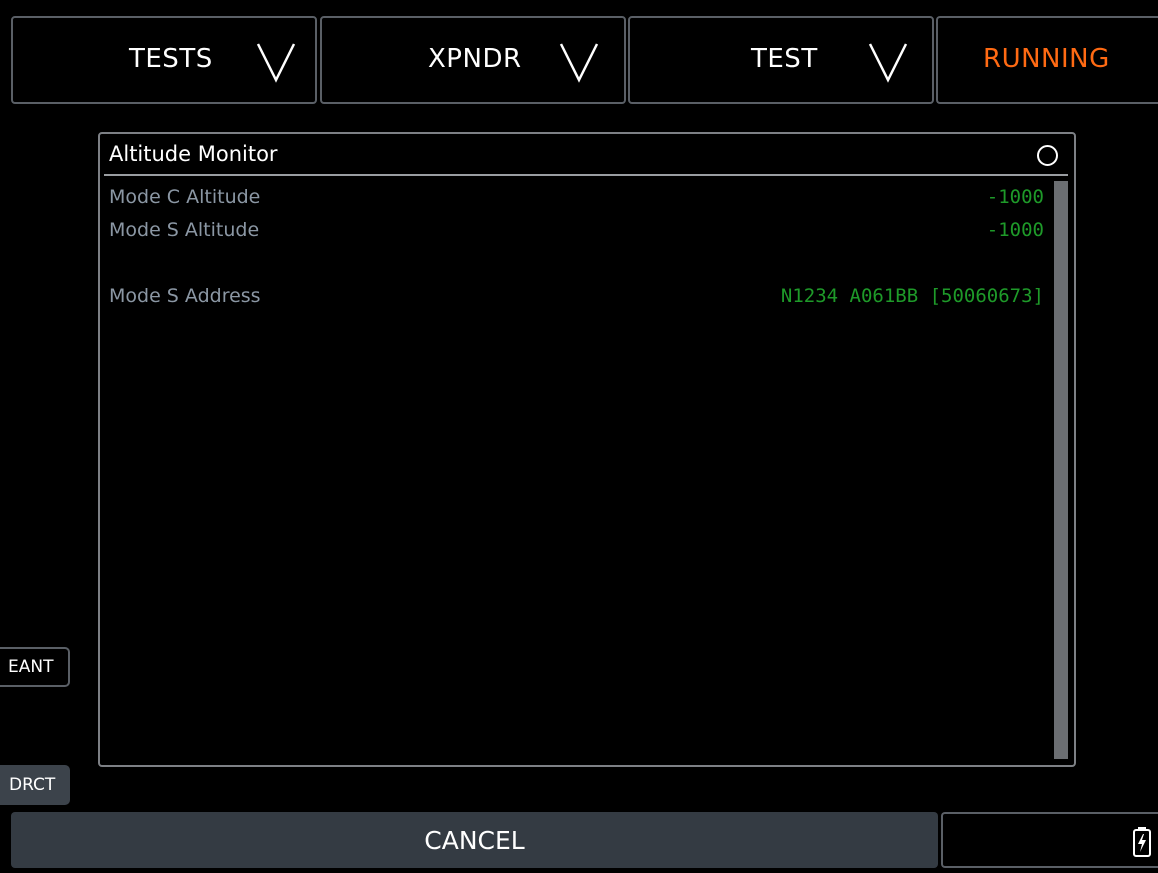 This screenshot has height=873, width=1158. I want to click on test-dropdown: TEST, so click(781, 60).